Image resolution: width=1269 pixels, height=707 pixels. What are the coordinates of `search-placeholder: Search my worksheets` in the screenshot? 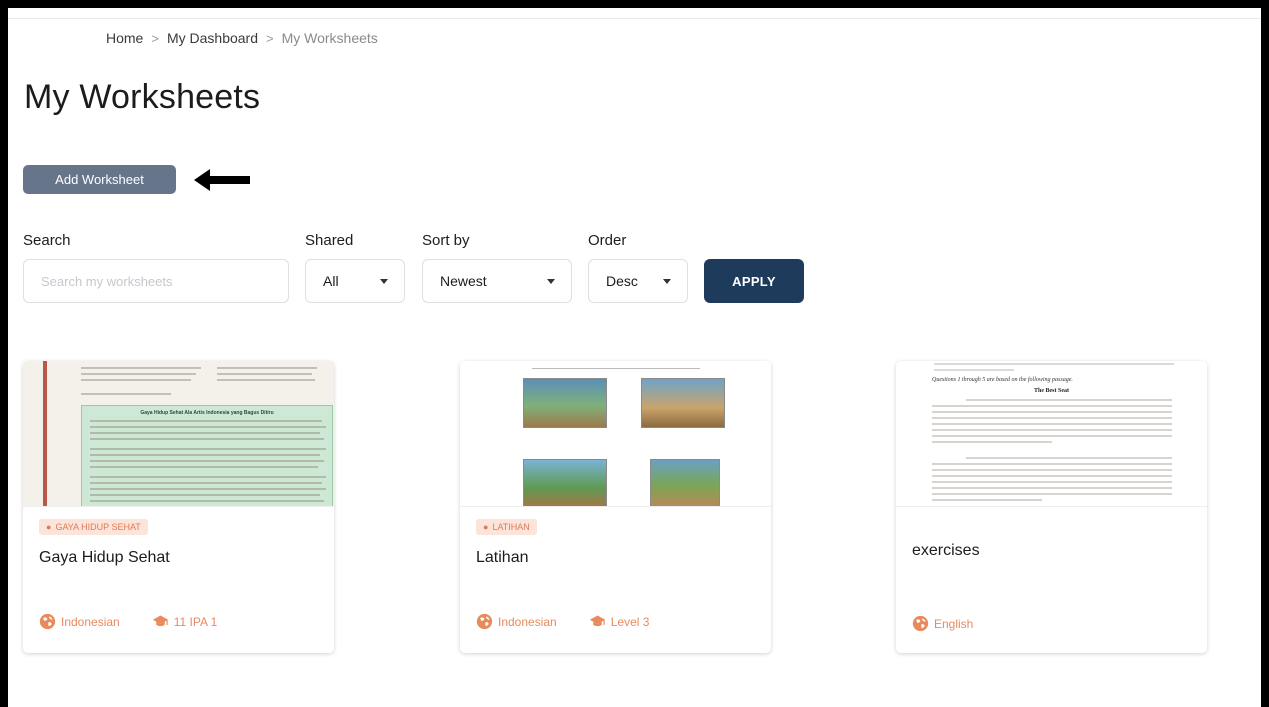 It's located at (107, 281).